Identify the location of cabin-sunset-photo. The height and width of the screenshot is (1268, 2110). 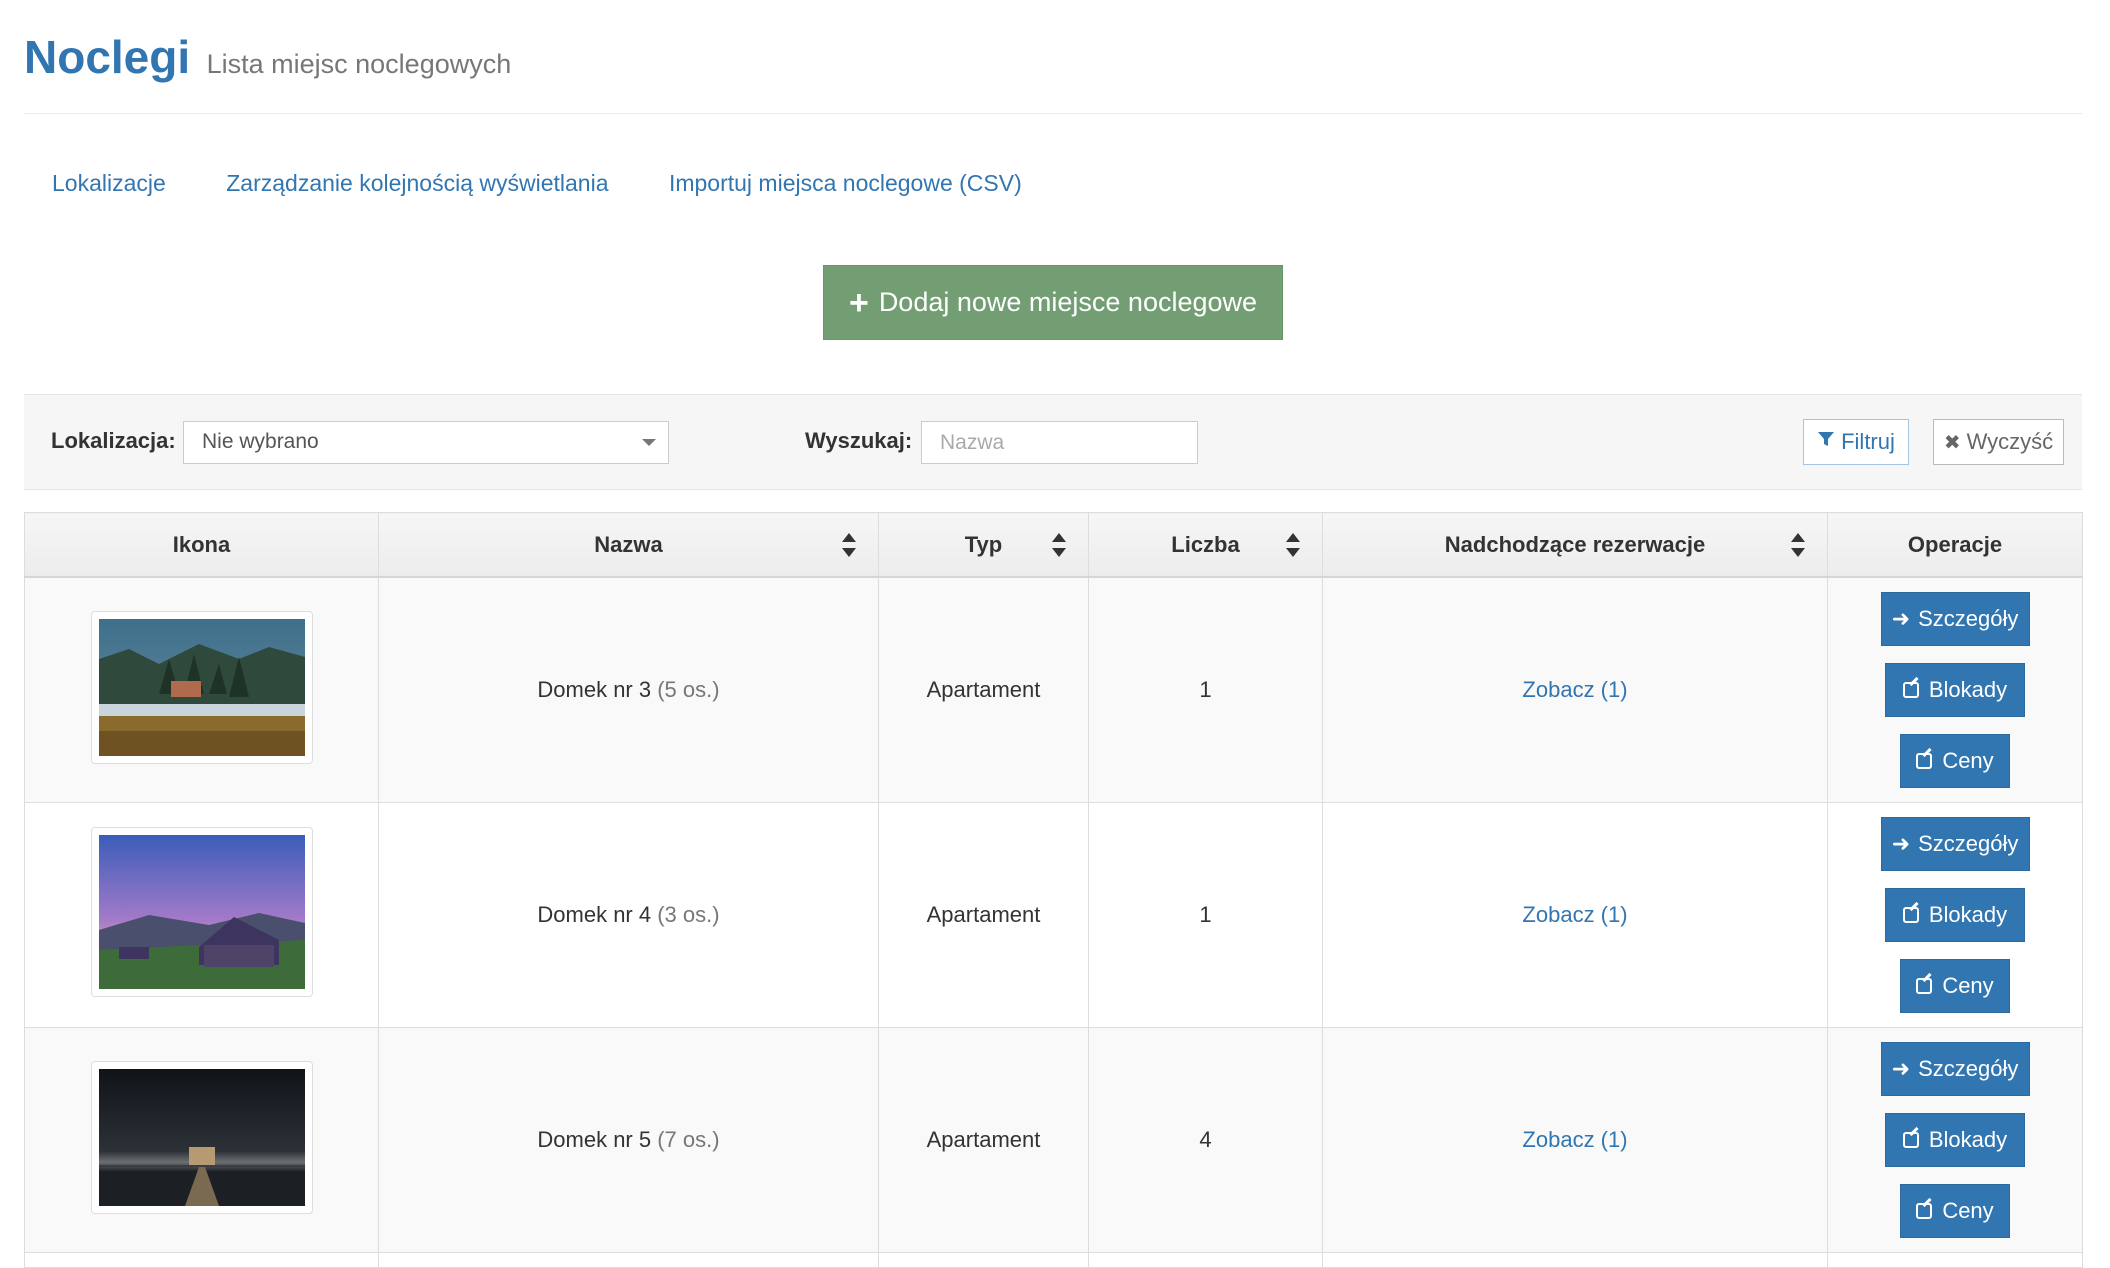
(201, 912).